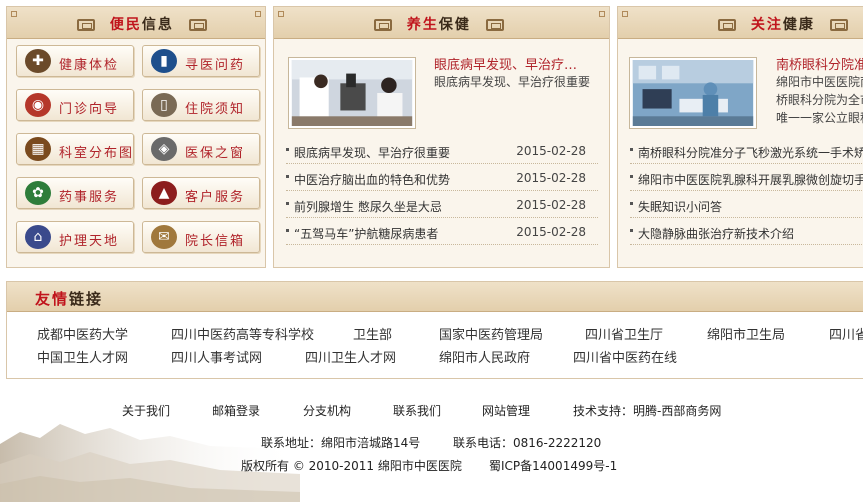  I want to click on friend-link: 四川中医药高等专科学校, so click(242, 333).